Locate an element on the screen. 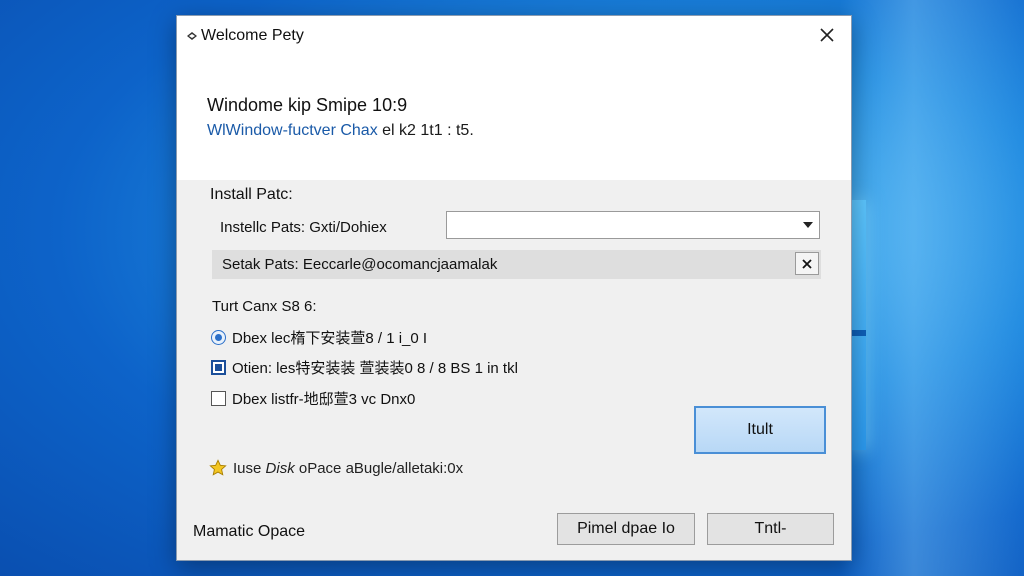 The image size is (1024, 576). close-button is located at coordinates (827, 35).